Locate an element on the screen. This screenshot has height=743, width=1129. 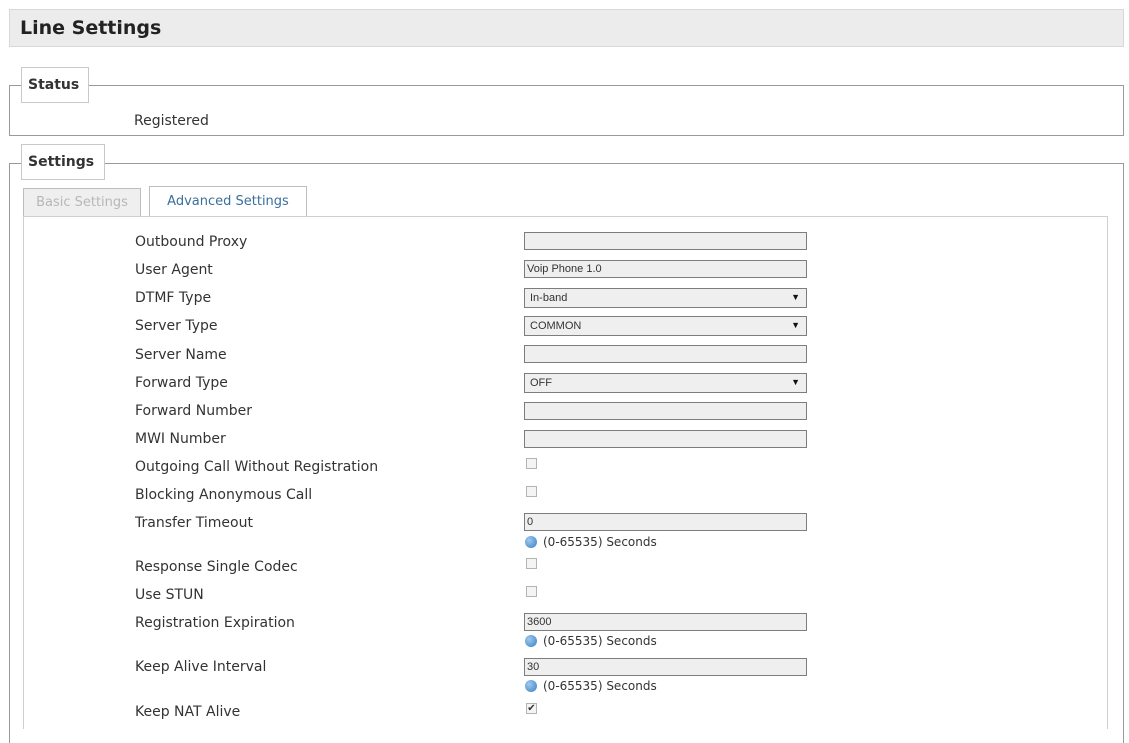
tab-basic-settings: Basic Settings is located at coordinates (82, 202).